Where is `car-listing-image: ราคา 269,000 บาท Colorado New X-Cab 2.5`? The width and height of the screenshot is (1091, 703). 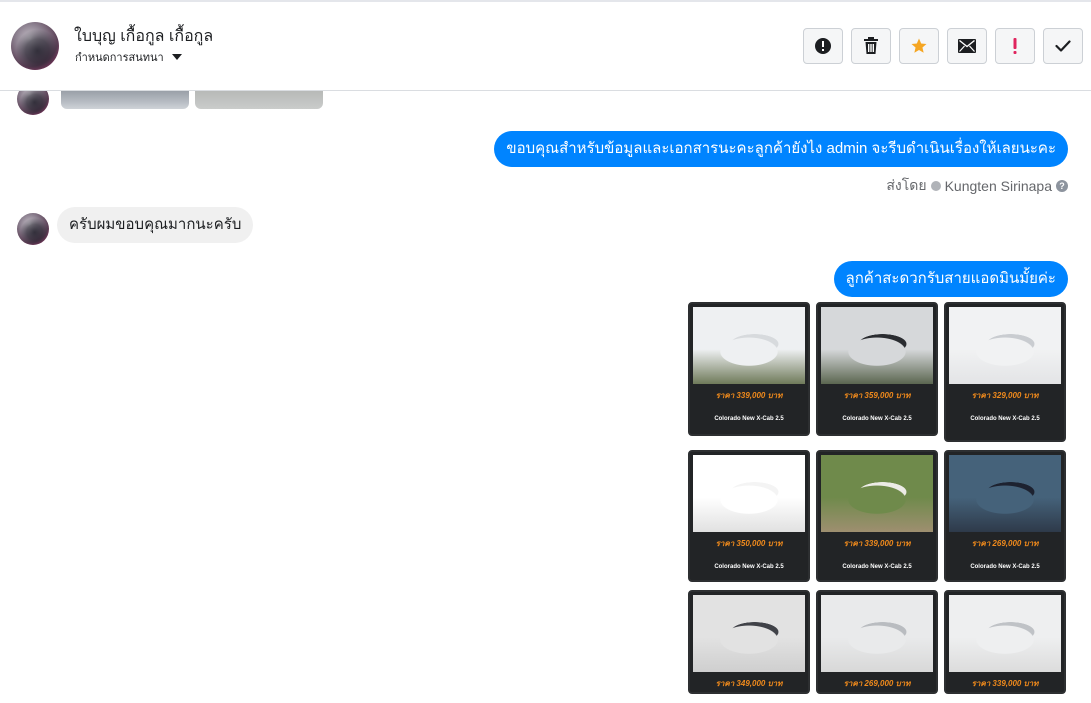
car-listing-image: ราคา 269,000 บาท Colorado New X-Cab 2.5 is located at coordinates (1005, 516).